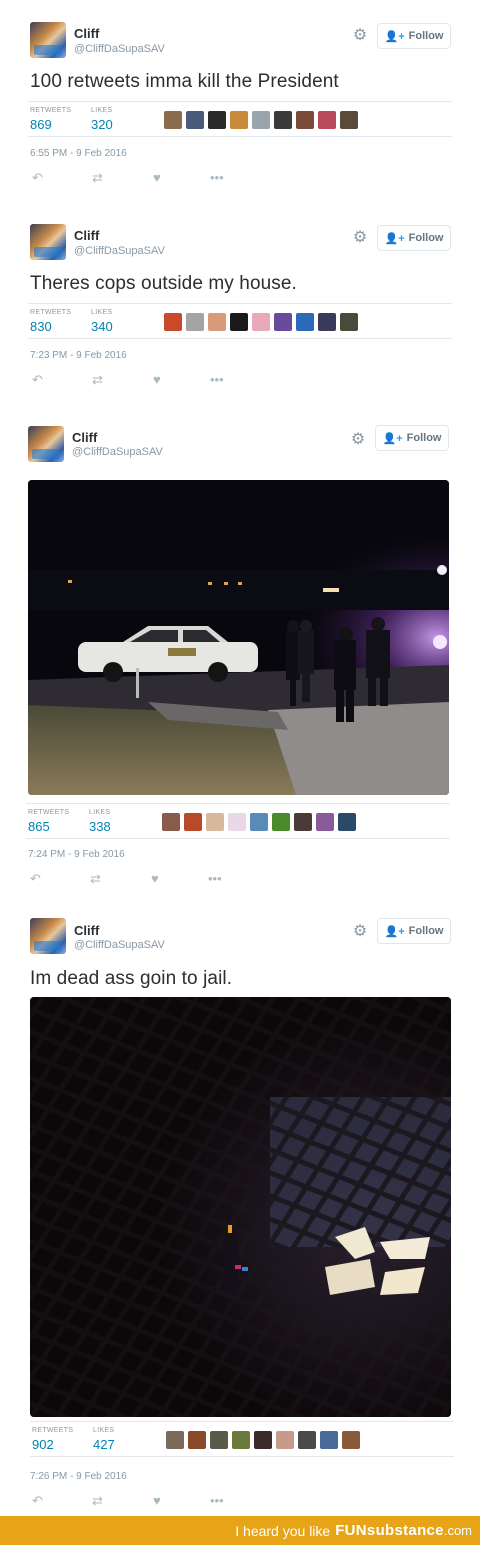 The height and width of the screenshot is (1545, 480). What do you see at coordinates (102, 326) in the screenshot?
I see `likes-count: 340` at bounding box center [102, 326].